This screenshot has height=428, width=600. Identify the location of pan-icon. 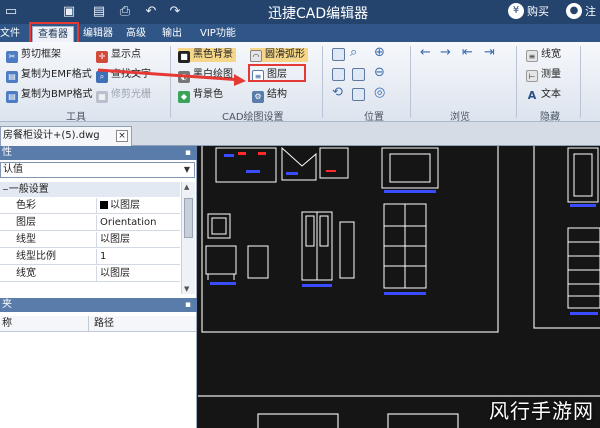
(358, 94).